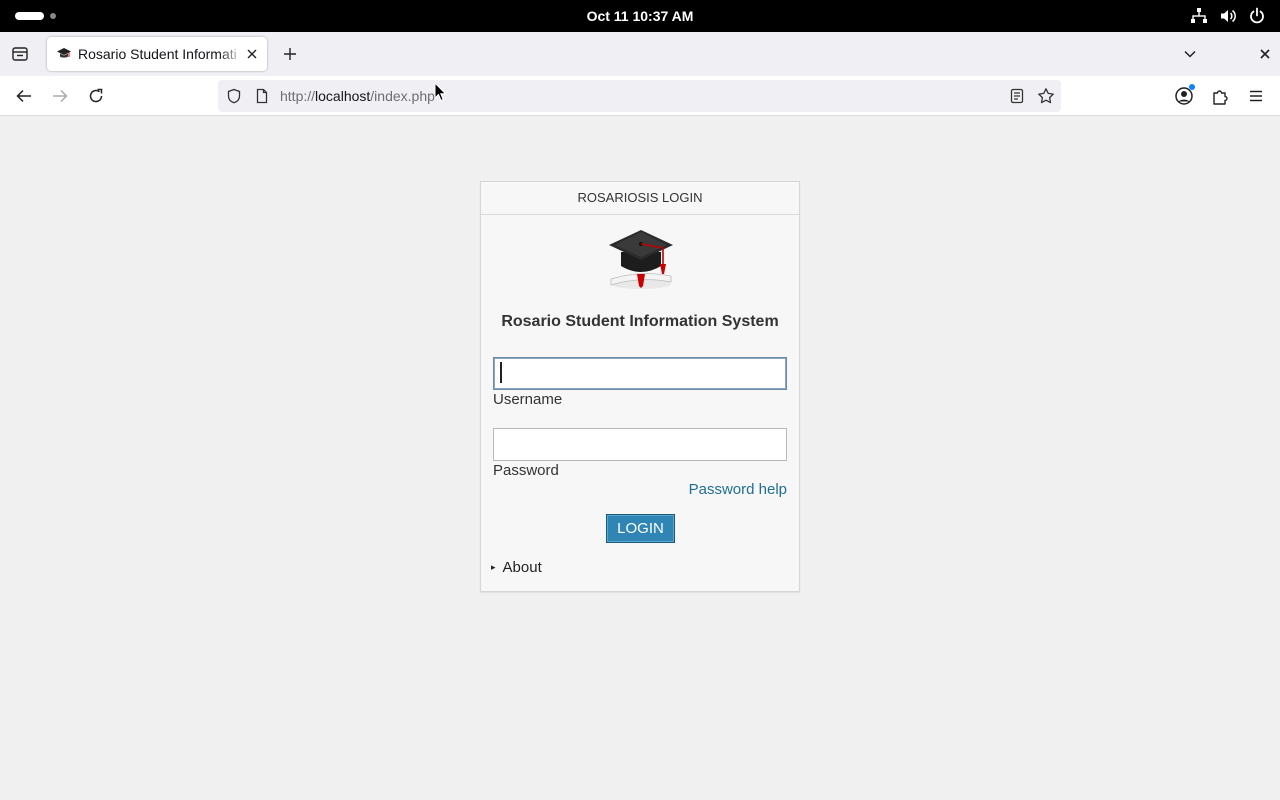 This screenshot has height=800, width=1280. What do you see at coordinates (640, 54) in the screenshot?
I see `tab-strip: Rosario Student Informati` at bounding box center [640, 54].